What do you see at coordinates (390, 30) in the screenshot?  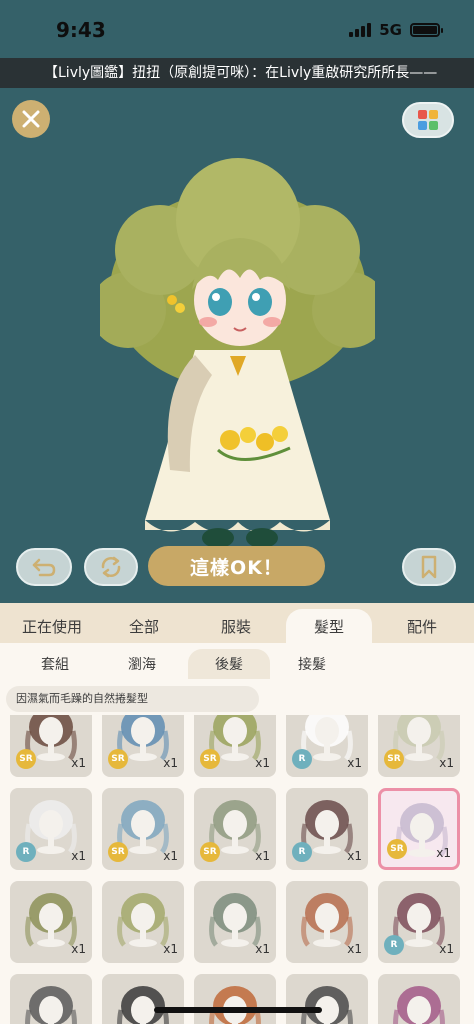 I see `network-label: 5G` at bounding box center [390, 30].